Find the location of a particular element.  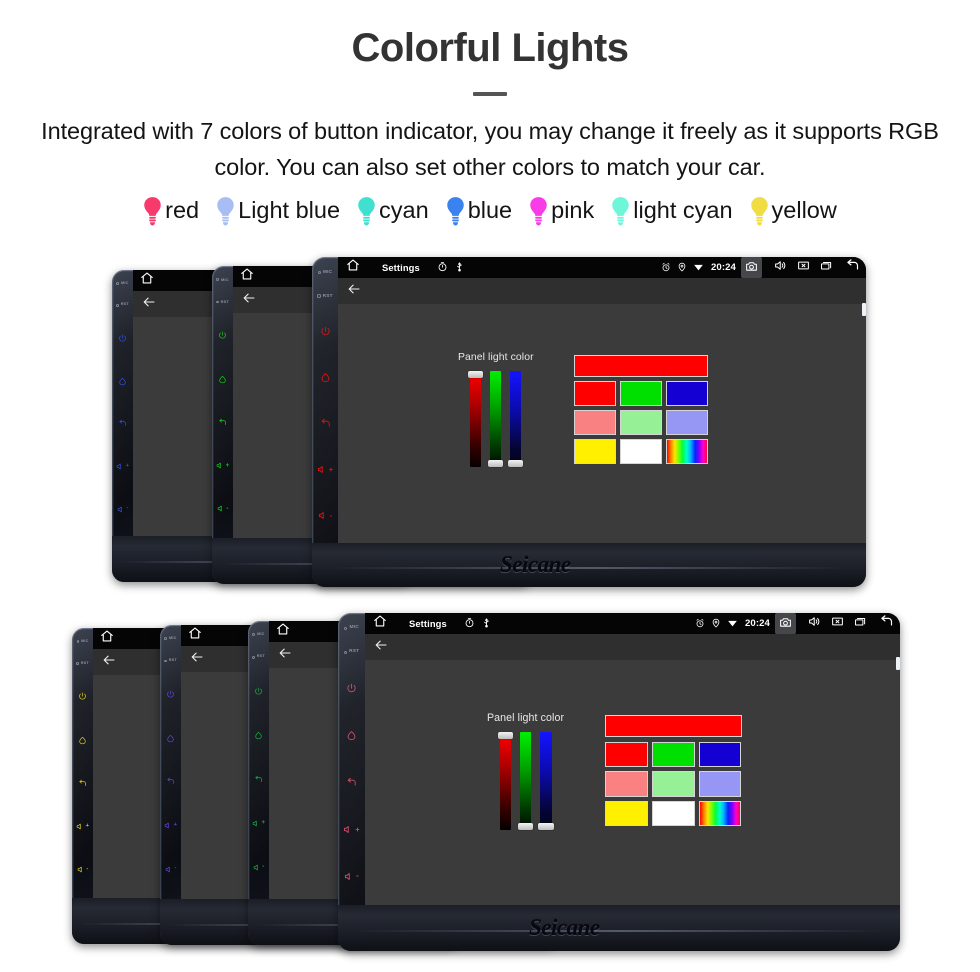

panel-light-color-picker: Panel light color is located at coordinates (614, 771).